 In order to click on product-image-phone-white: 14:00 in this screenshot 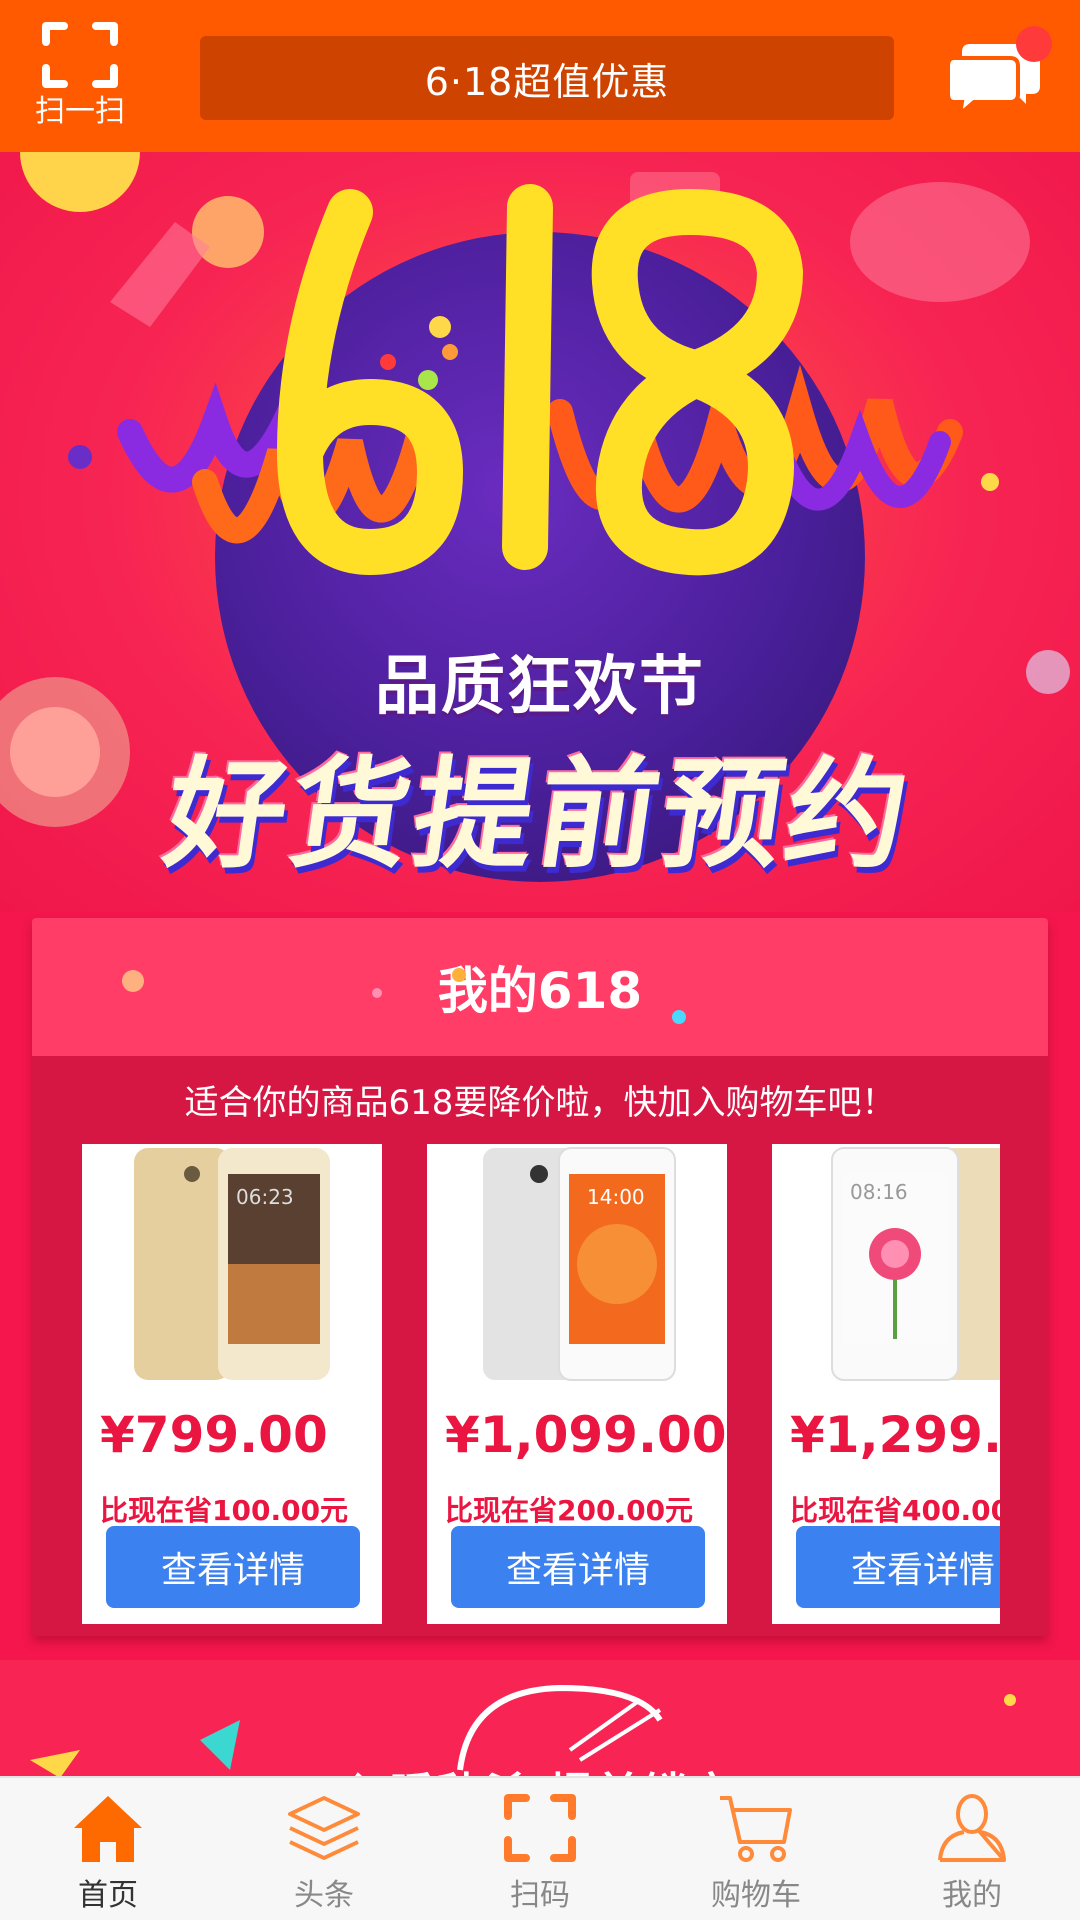, I will do `click(579, 1264)`.